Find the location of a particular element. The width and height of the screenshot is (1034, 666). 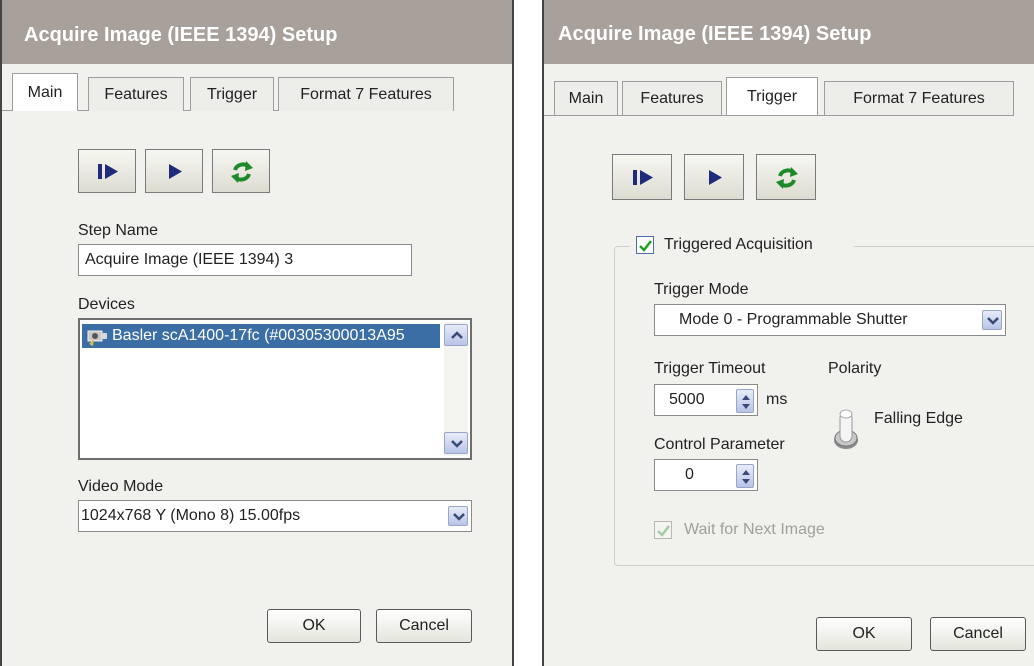

triggered-acquisition-checkbox is located at coordinates (645, 245).